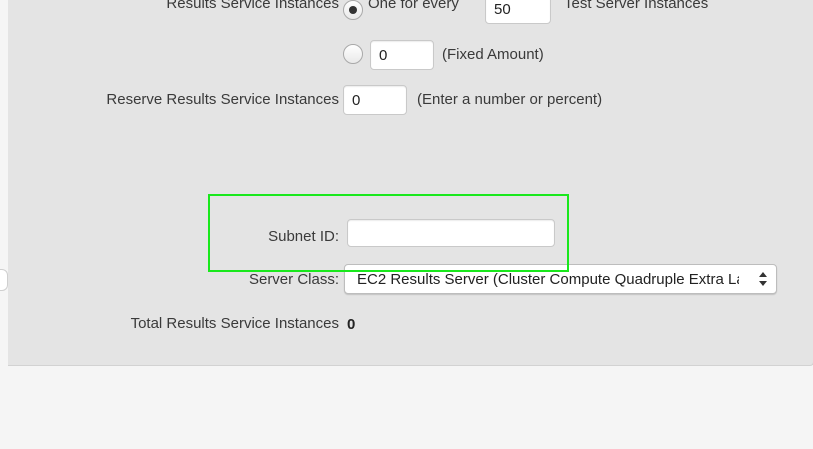  Describe the element at coordinates (636, 6) in the screenshot. I see `test-server-instances-label: Test Server Instances` at that location.